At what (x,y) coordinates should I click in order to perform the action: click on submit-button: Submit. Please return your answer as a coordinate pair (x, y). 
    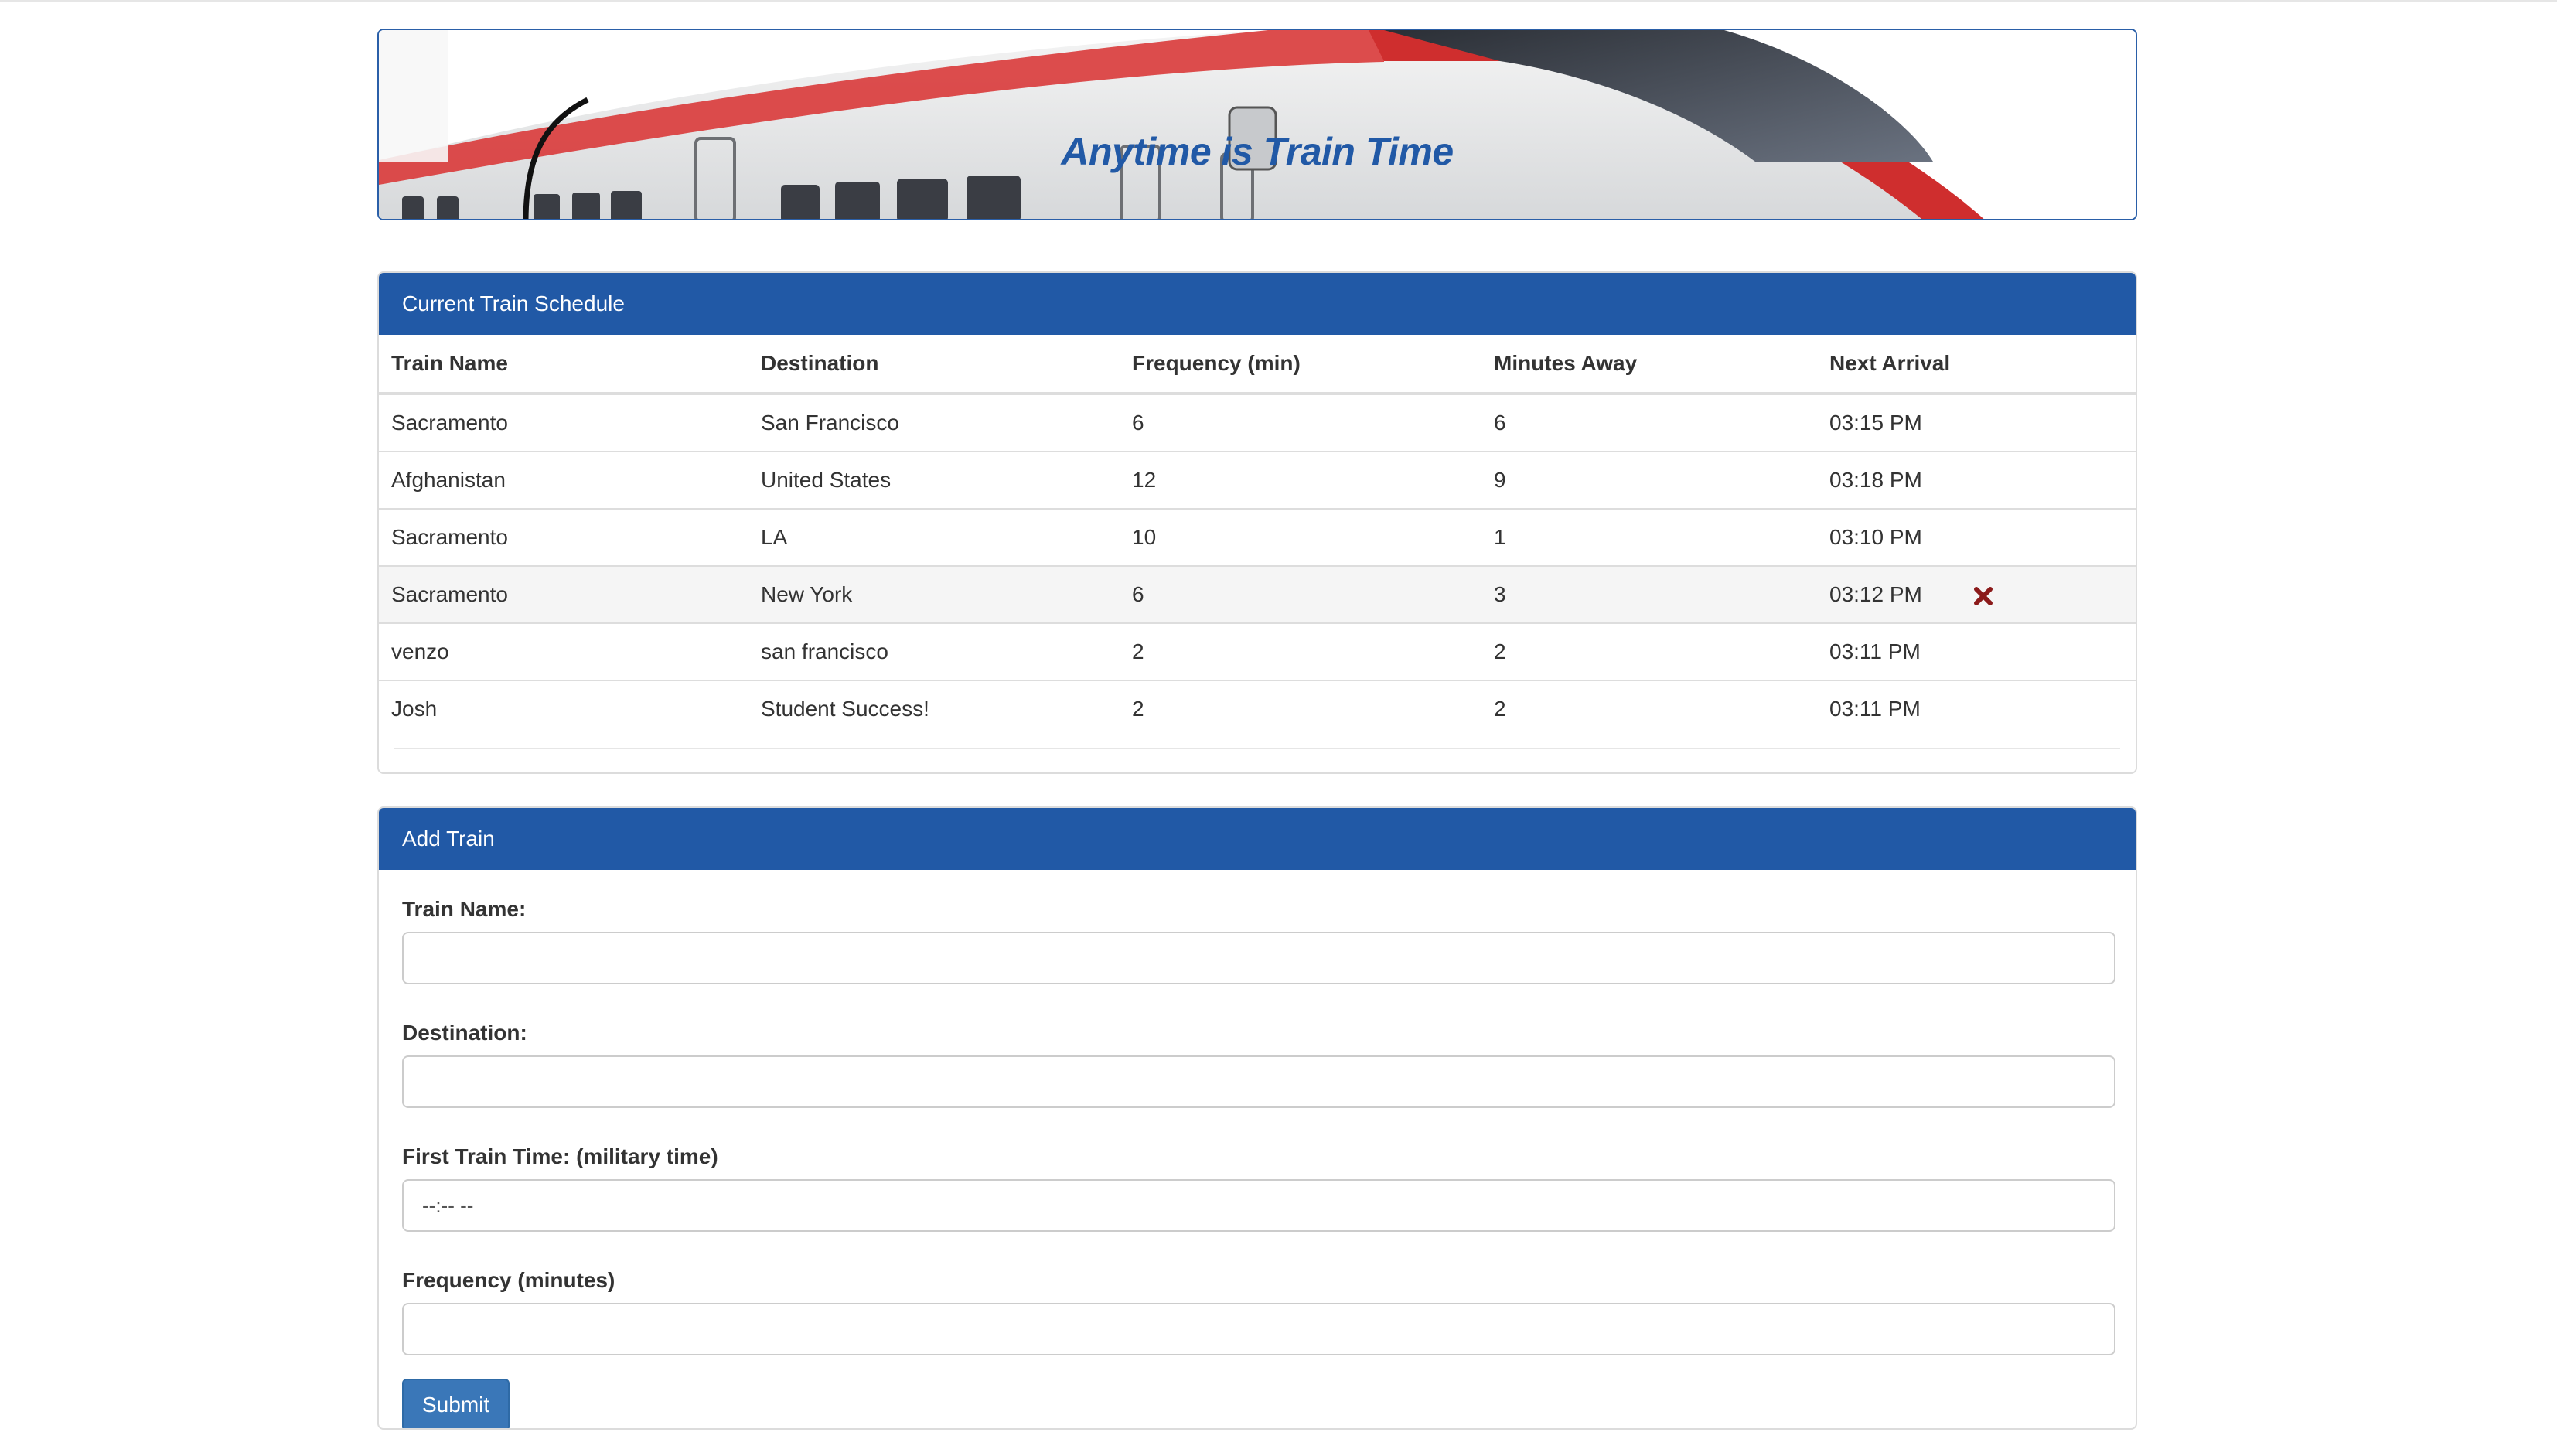
    Looking at the image, I should click on (456, 1404).